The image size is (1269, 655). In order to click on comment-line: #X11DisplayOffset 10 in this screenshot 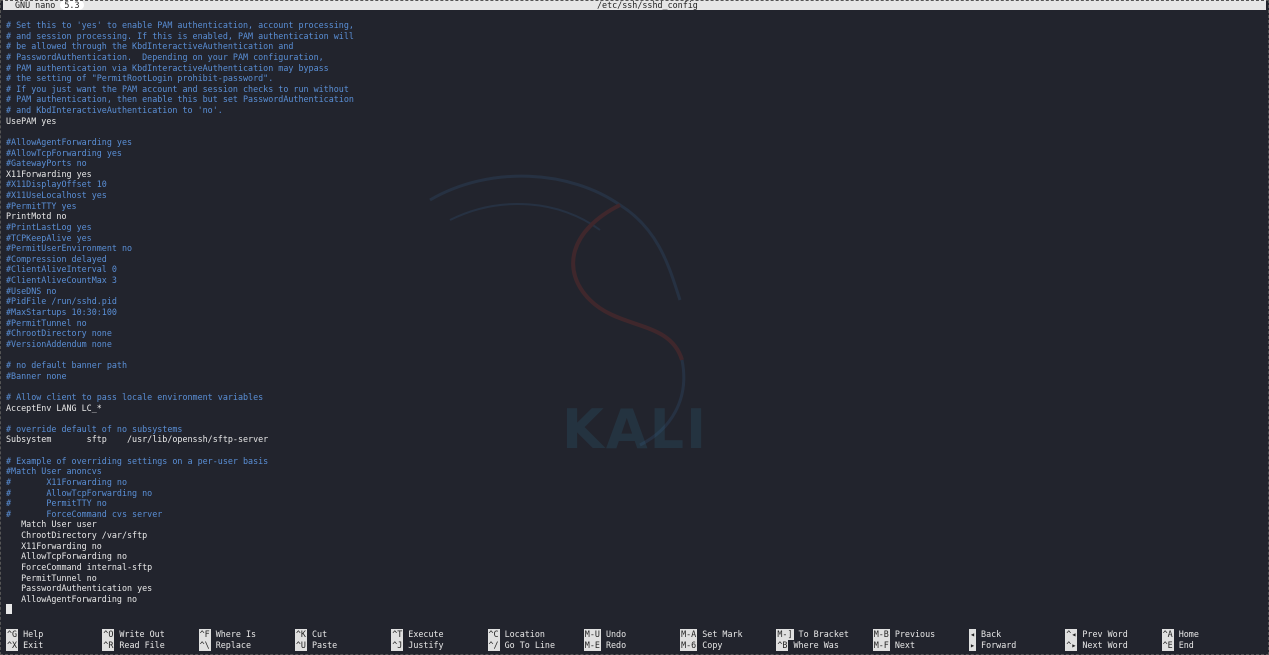, I will do `click(633, 184)`.